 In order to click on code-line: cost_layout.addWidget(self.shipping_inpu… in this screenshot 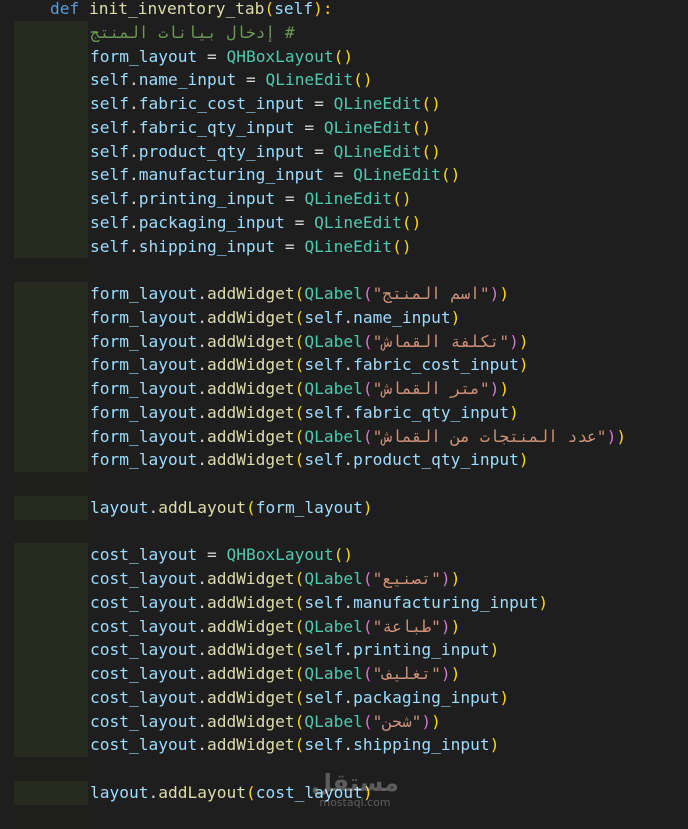, I will do `click(344, 745)`.